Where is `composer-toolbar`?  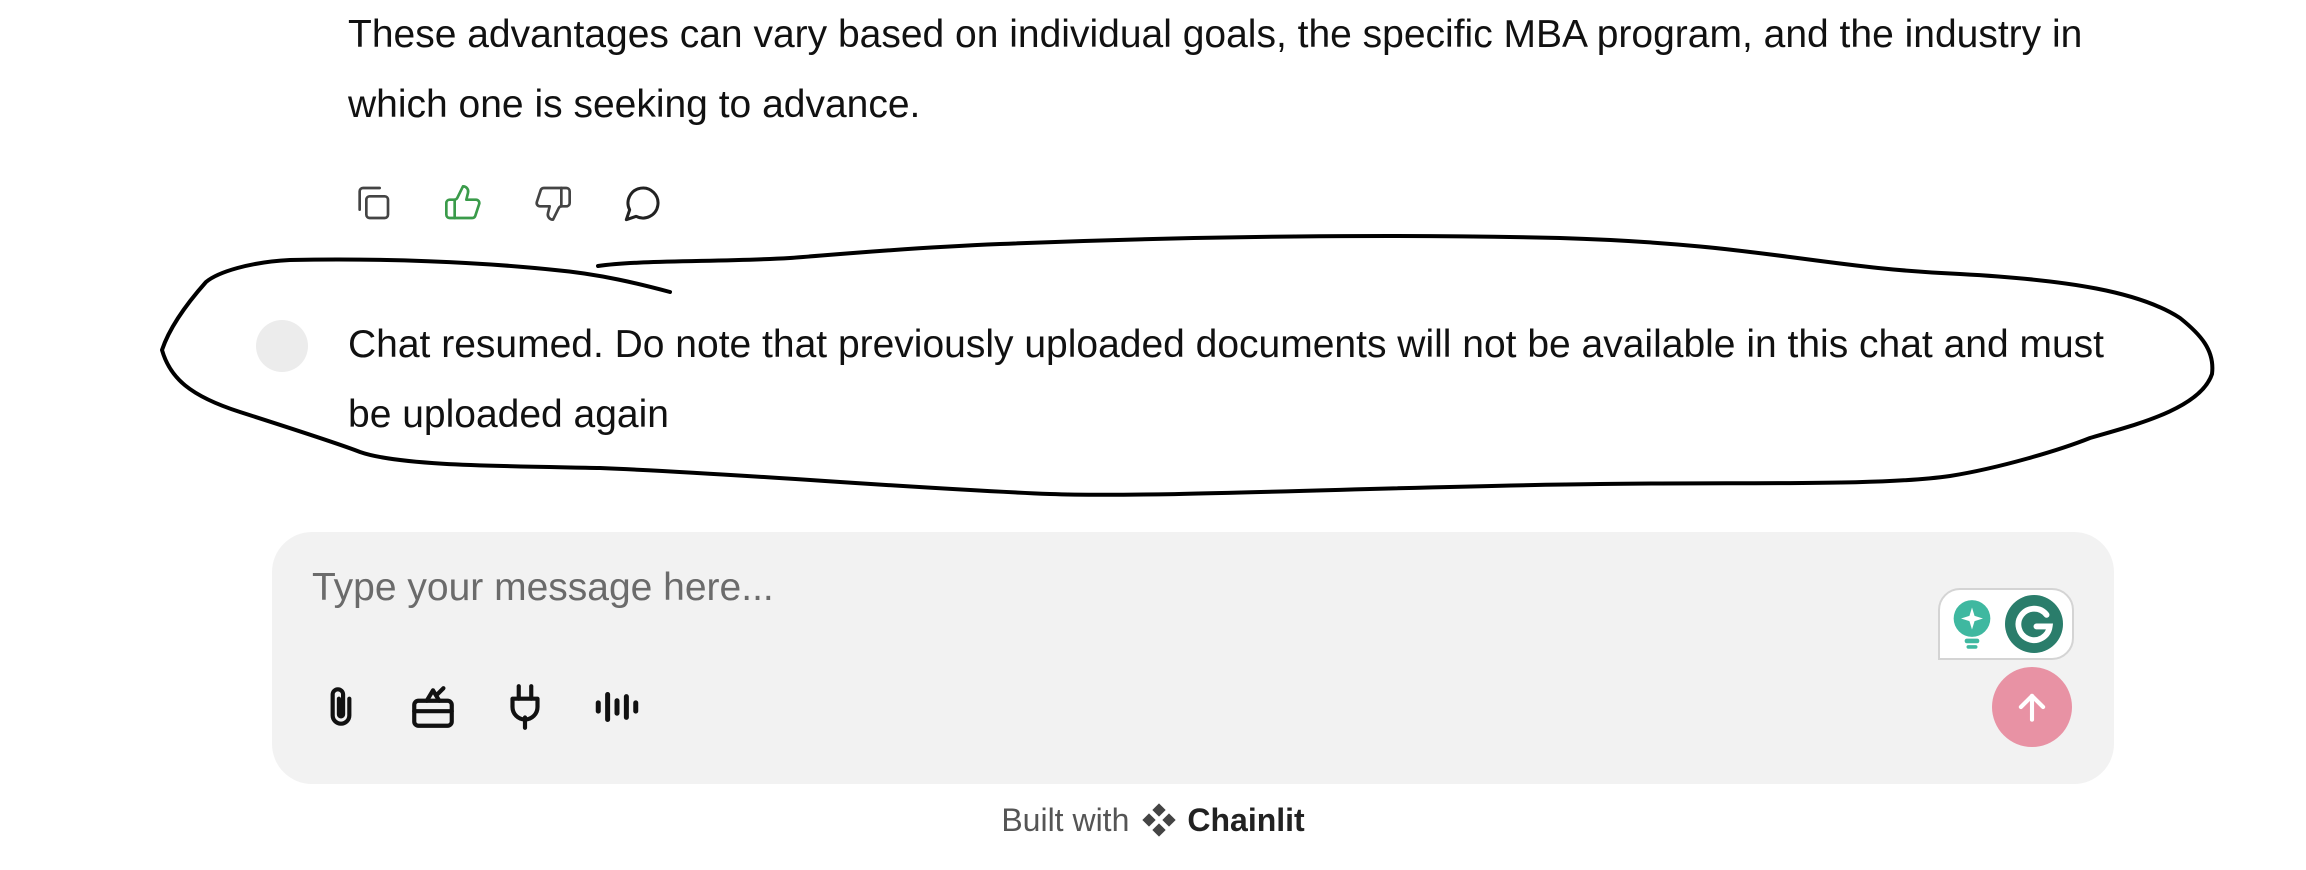 composer-toolbar is located at coordinates (479, 707).